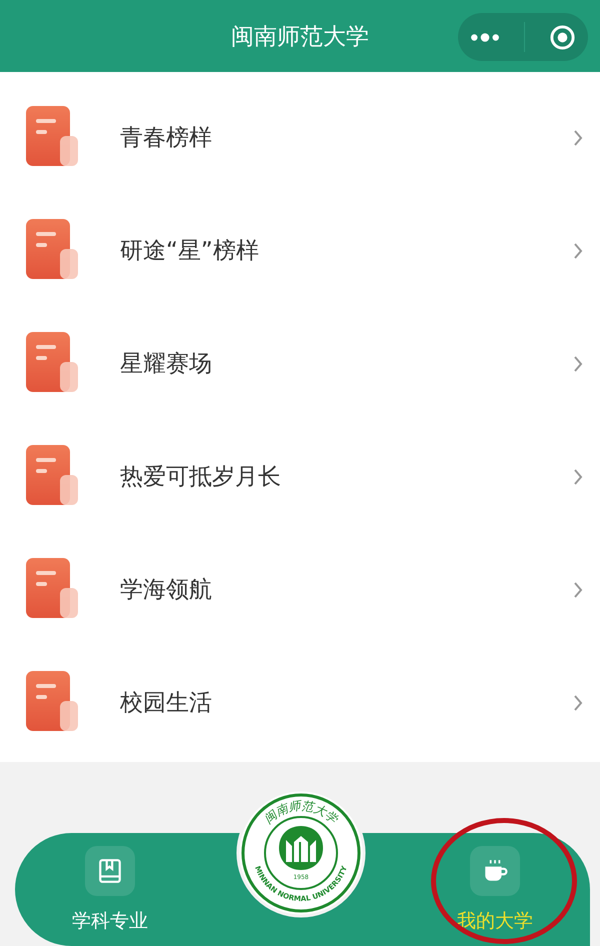 The image size is (600, 946). What do you see at coordinates (110, 921) in the screenshot?
I see `tab-label: 学科专业` at bounding box center [110, 921].